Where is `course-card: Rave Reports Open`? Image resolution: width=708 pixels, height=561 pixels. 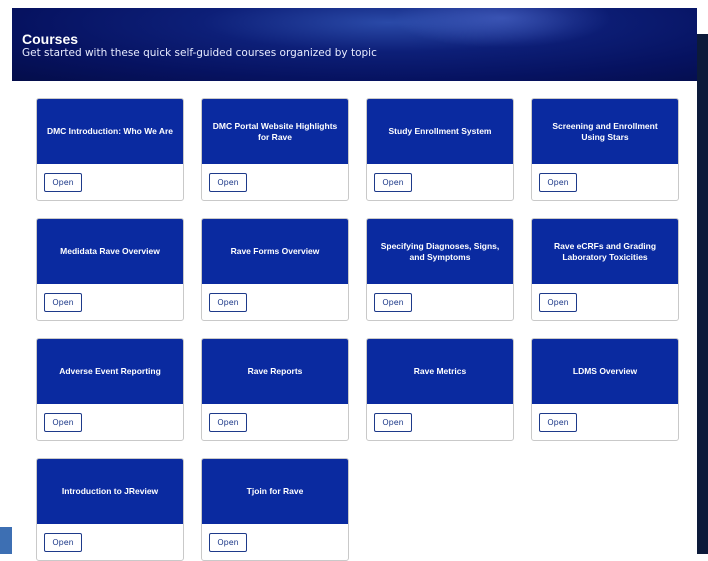
course-card: Rave Reports Open is located at coordinates (275, 389).